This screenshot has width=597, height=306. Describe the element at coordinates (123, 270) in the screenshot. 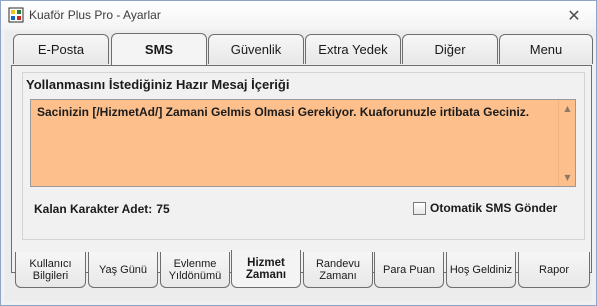

I see `tab-yas-gunu: Yaş Günü` at that location.